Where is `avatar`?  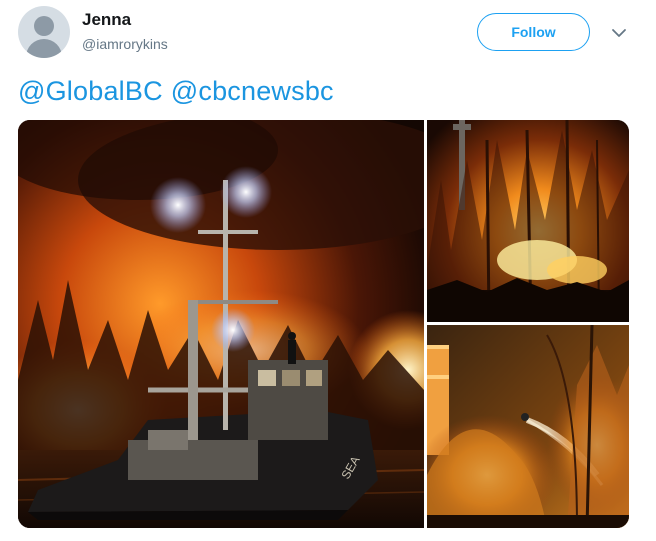 avatar is located at coordinates (44, 32).